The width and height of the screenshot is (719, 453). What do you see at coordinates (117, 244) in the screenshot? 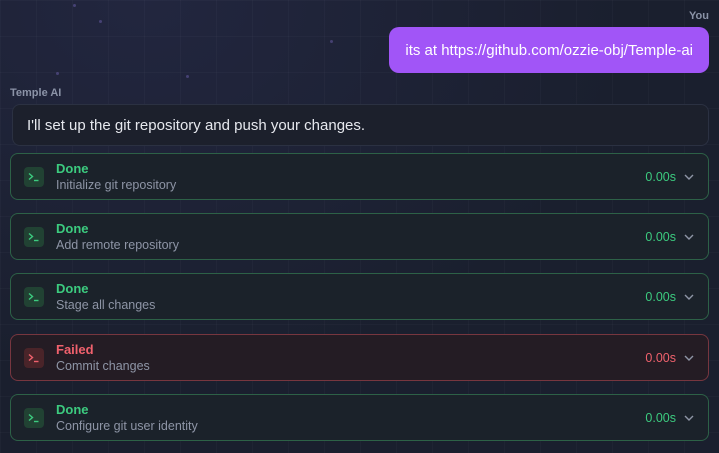
I see `step-label: Add remote repository` at bounding box center [117, 244].